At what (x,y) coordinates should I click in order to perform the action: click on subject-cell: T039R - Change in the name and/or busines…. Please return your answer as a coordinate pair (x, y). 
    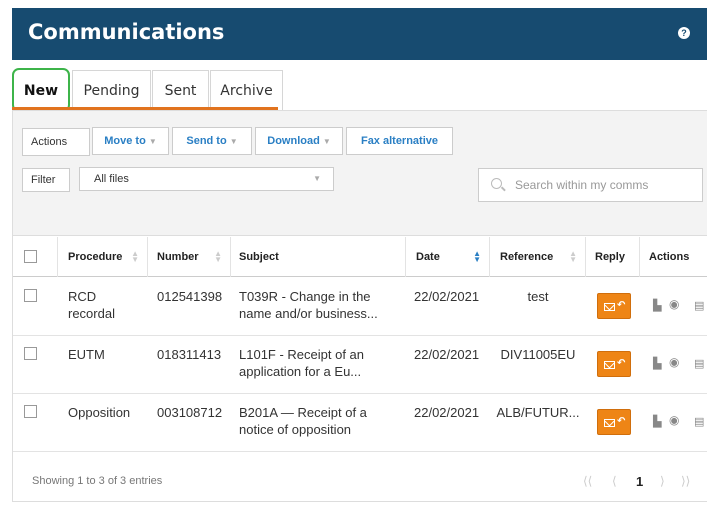
    Looking at the image, I should click on (308, 305).